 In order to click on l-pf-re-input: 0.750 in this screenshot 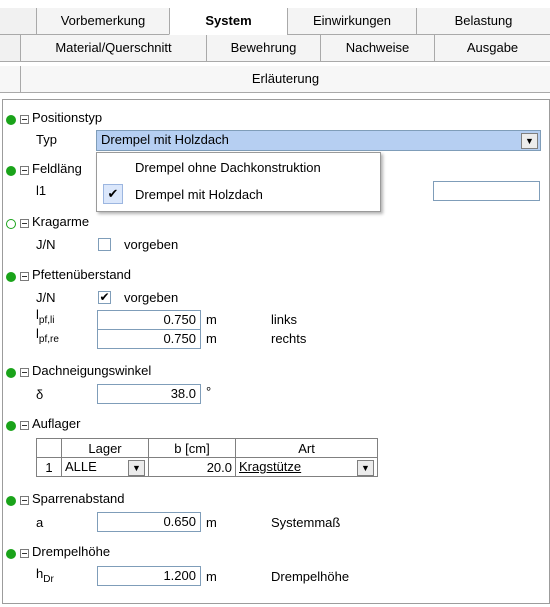, I will do `click(149, 339)`.